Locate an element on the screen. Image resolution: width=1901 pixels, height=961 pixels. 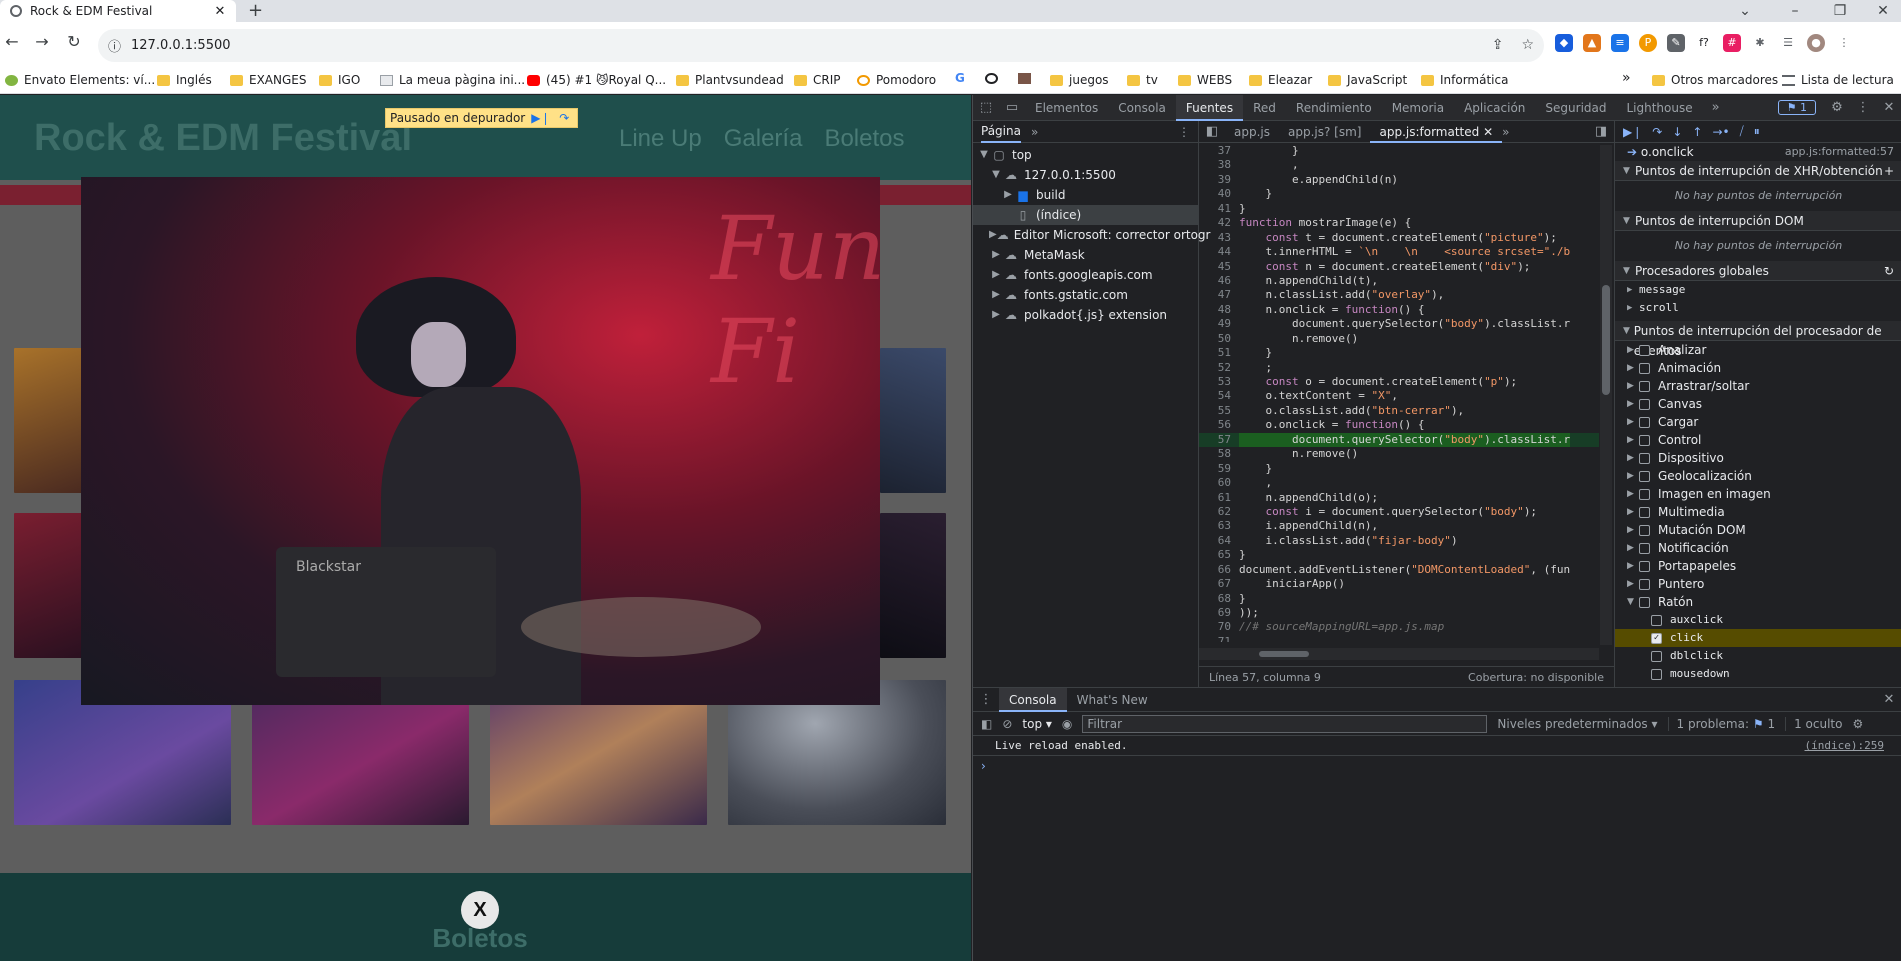
line-number: 39 is located at coordinates (1219, 180).